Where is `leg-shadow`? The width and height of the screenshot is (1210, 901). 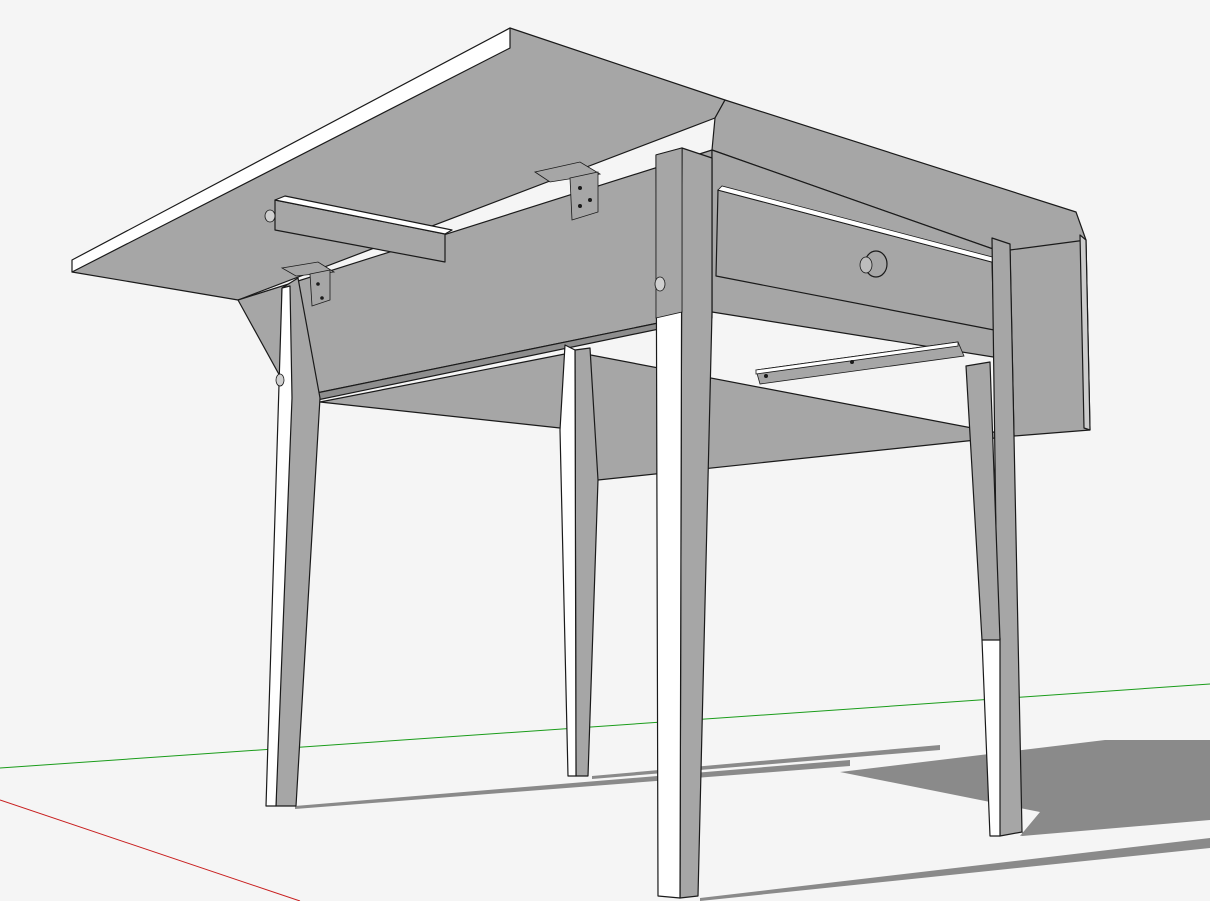
leg-shadow is located at coordinates (955, 869).